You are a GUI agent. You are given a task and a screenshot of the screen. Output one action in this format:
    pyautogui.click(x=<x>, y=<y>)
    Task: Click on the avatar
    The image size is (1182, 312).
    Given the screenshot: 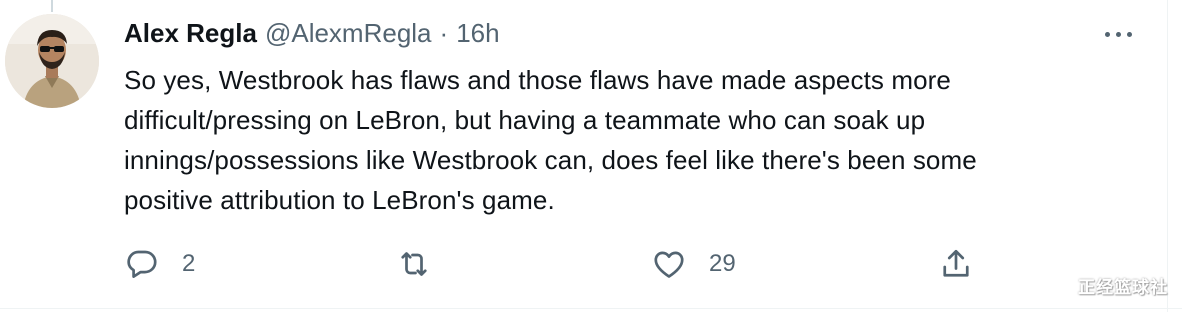 What is the action you would take?
    pyautogui.click(x=52, y=61)
    